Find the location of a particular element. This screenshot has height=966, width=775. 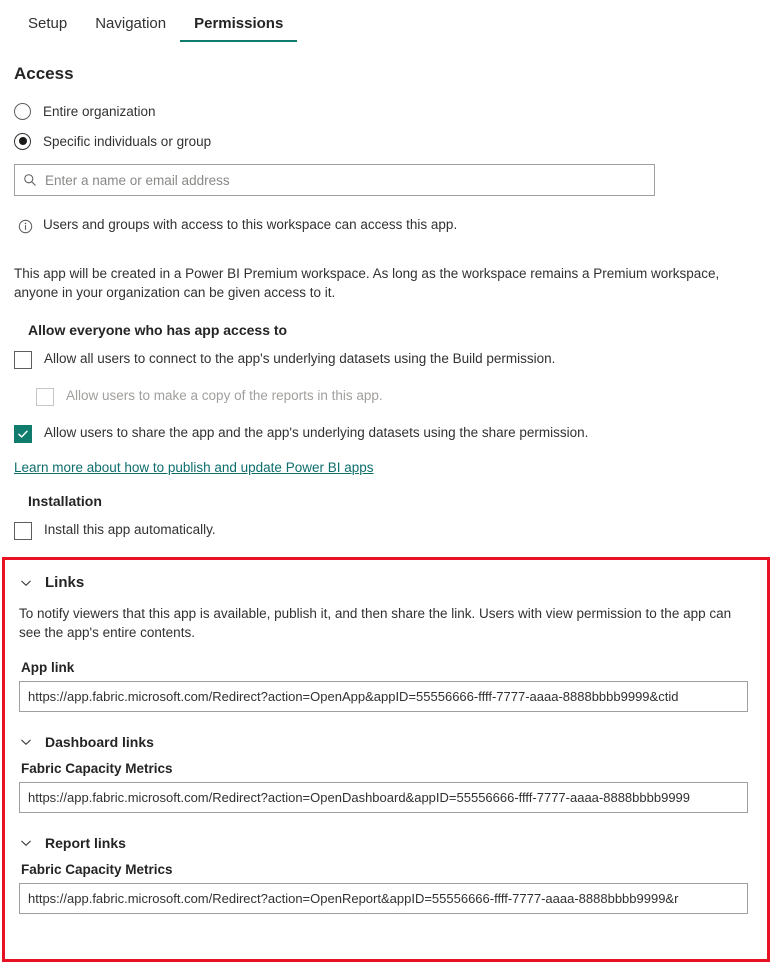

links-title: Links is located at coordinates (65, 582).